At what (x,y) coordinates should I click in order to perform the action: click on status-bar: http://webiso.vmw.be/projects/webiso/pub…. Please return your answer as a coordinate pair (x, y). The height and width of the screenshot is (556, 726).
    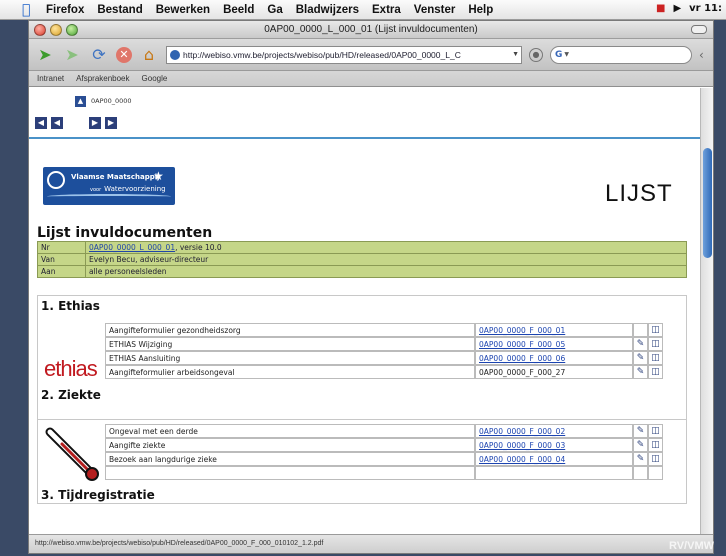
    Looking at the image, I should click on (371, 543).